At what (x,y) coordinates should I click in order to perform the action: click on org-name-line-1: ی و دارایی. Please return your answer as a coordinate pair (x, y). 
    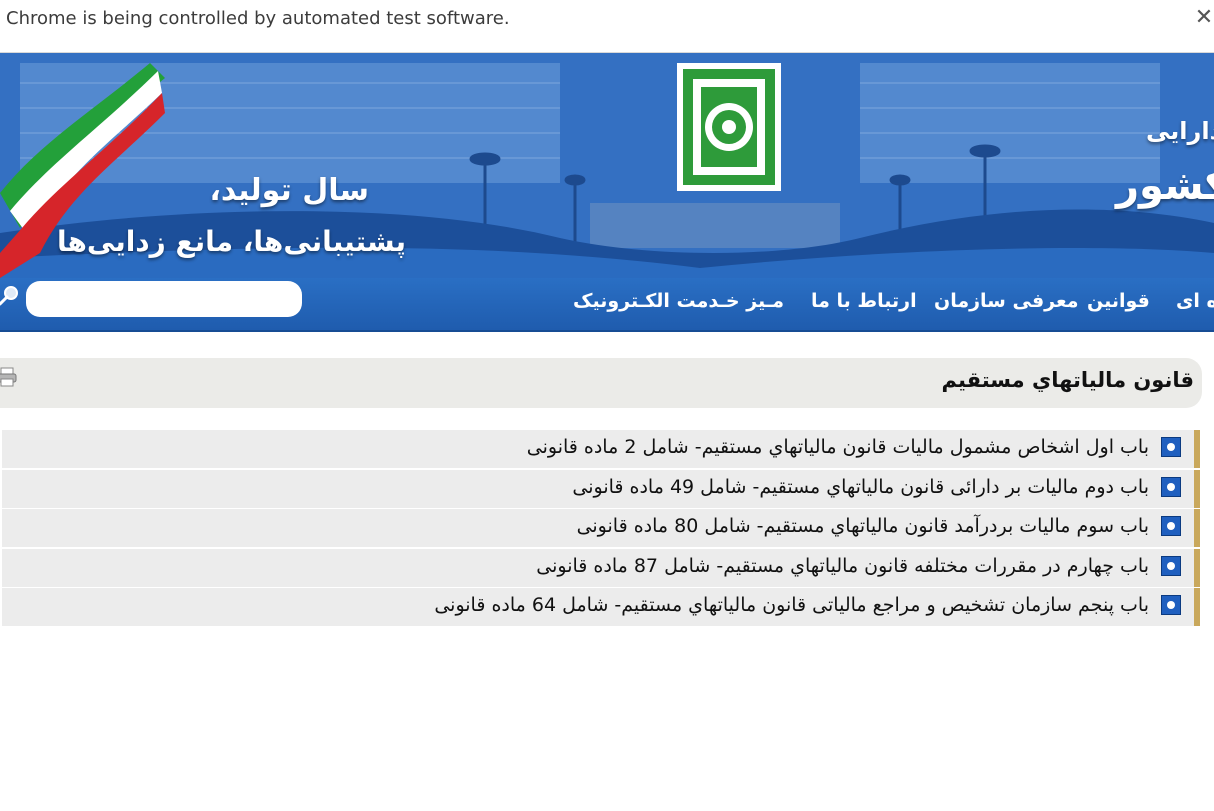
    Looking at the image, I should click on (1180, 131).